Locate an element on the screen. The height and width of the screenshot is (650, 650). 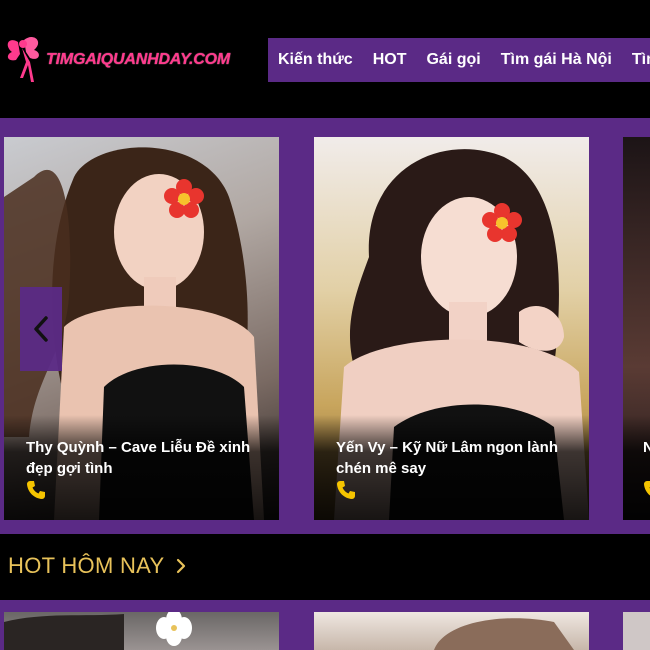
chevron-right-icon is located at coordinates (180, 566).